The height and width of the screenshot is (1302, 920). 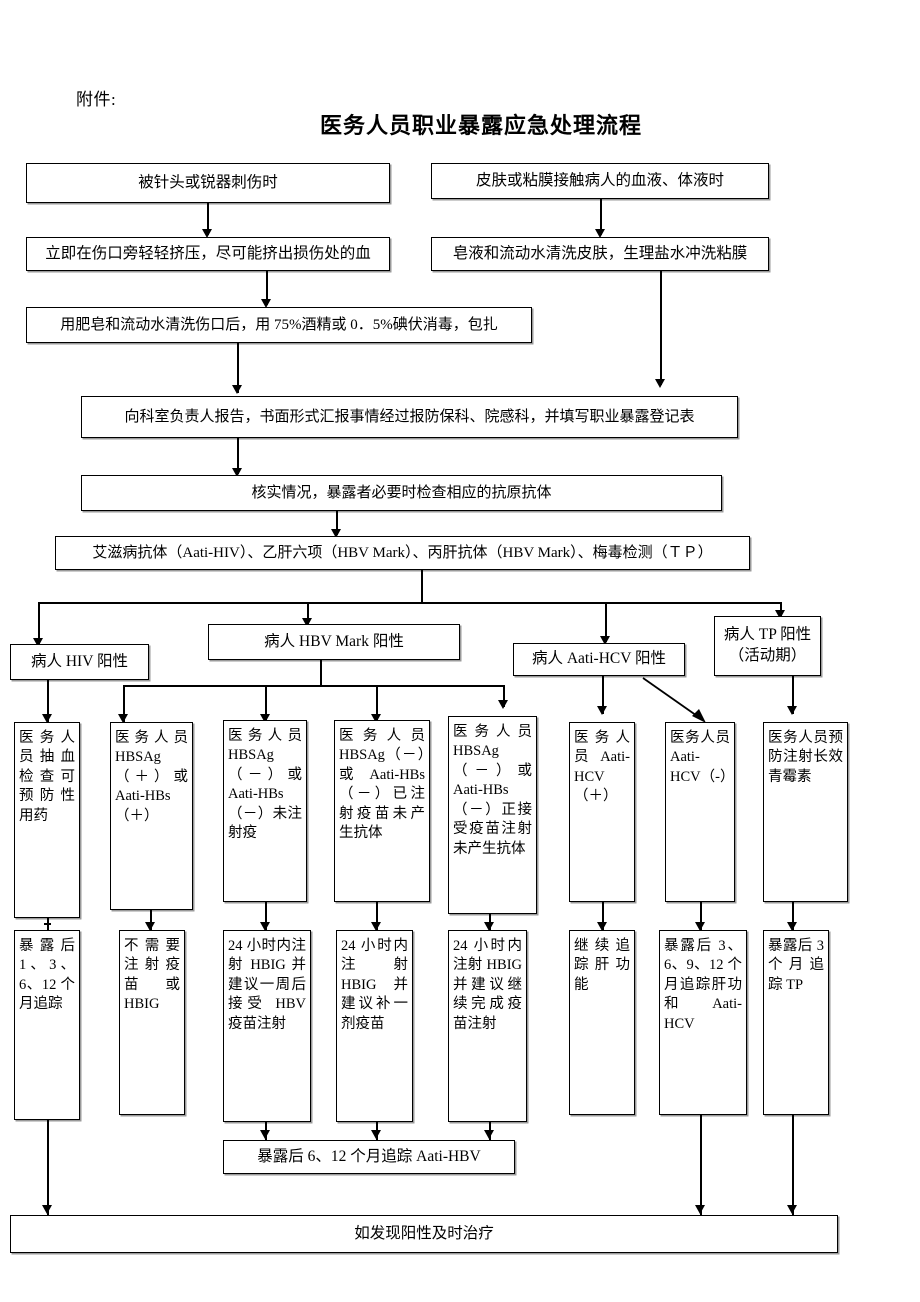 What do you see at coordinates (382, 811) in the screenshot?
I see `node-m4-vaccinated-no-antibody: 医务人员 HBSAg（－）或 Aati-HBs（－）已注射疫苗未产生抗体` at bounding box center [382, 811].